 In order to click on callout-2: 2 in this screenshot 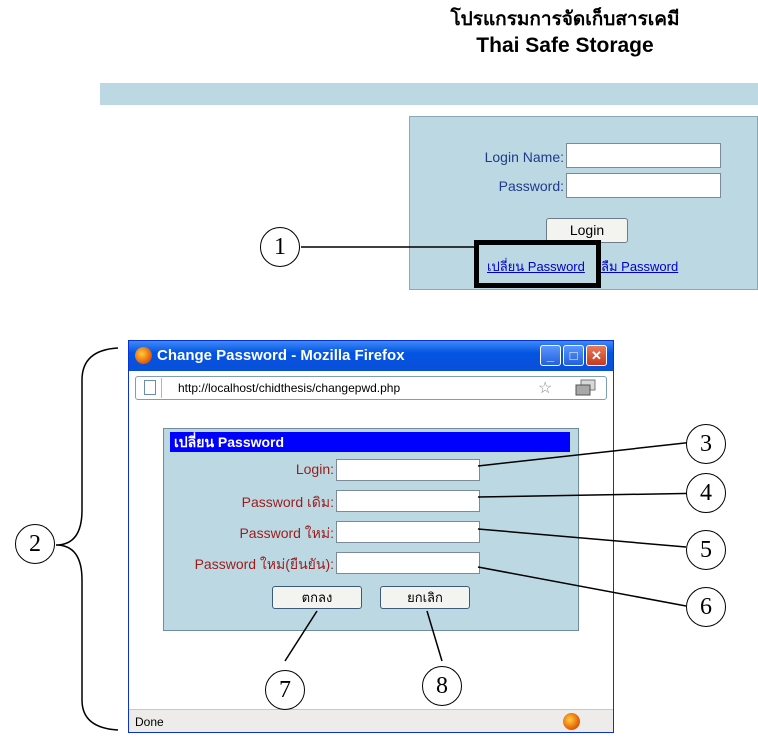, I will do `click(35, 544)`.